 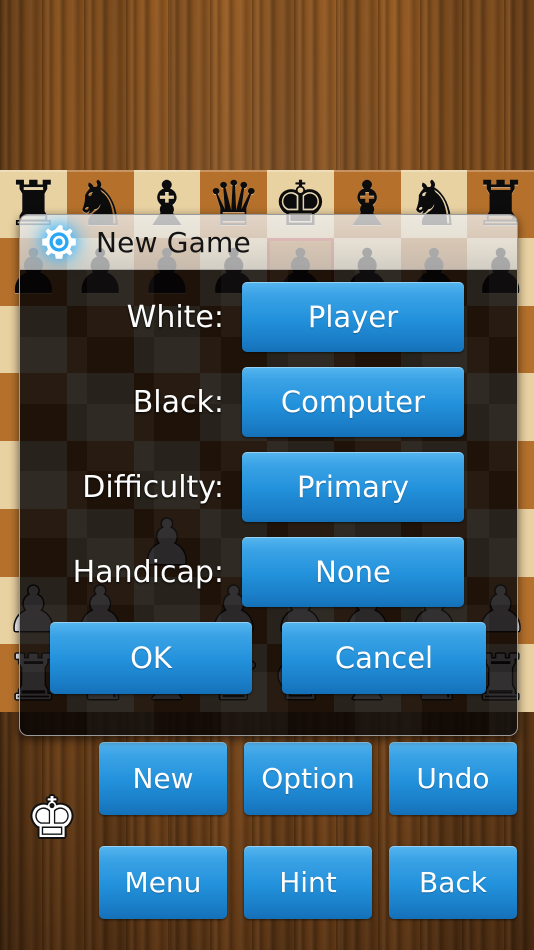 What do you see at coordinates (353, 317) in the screenshot?
I see `white-value-button: Player` at bounding box center [353, 317].